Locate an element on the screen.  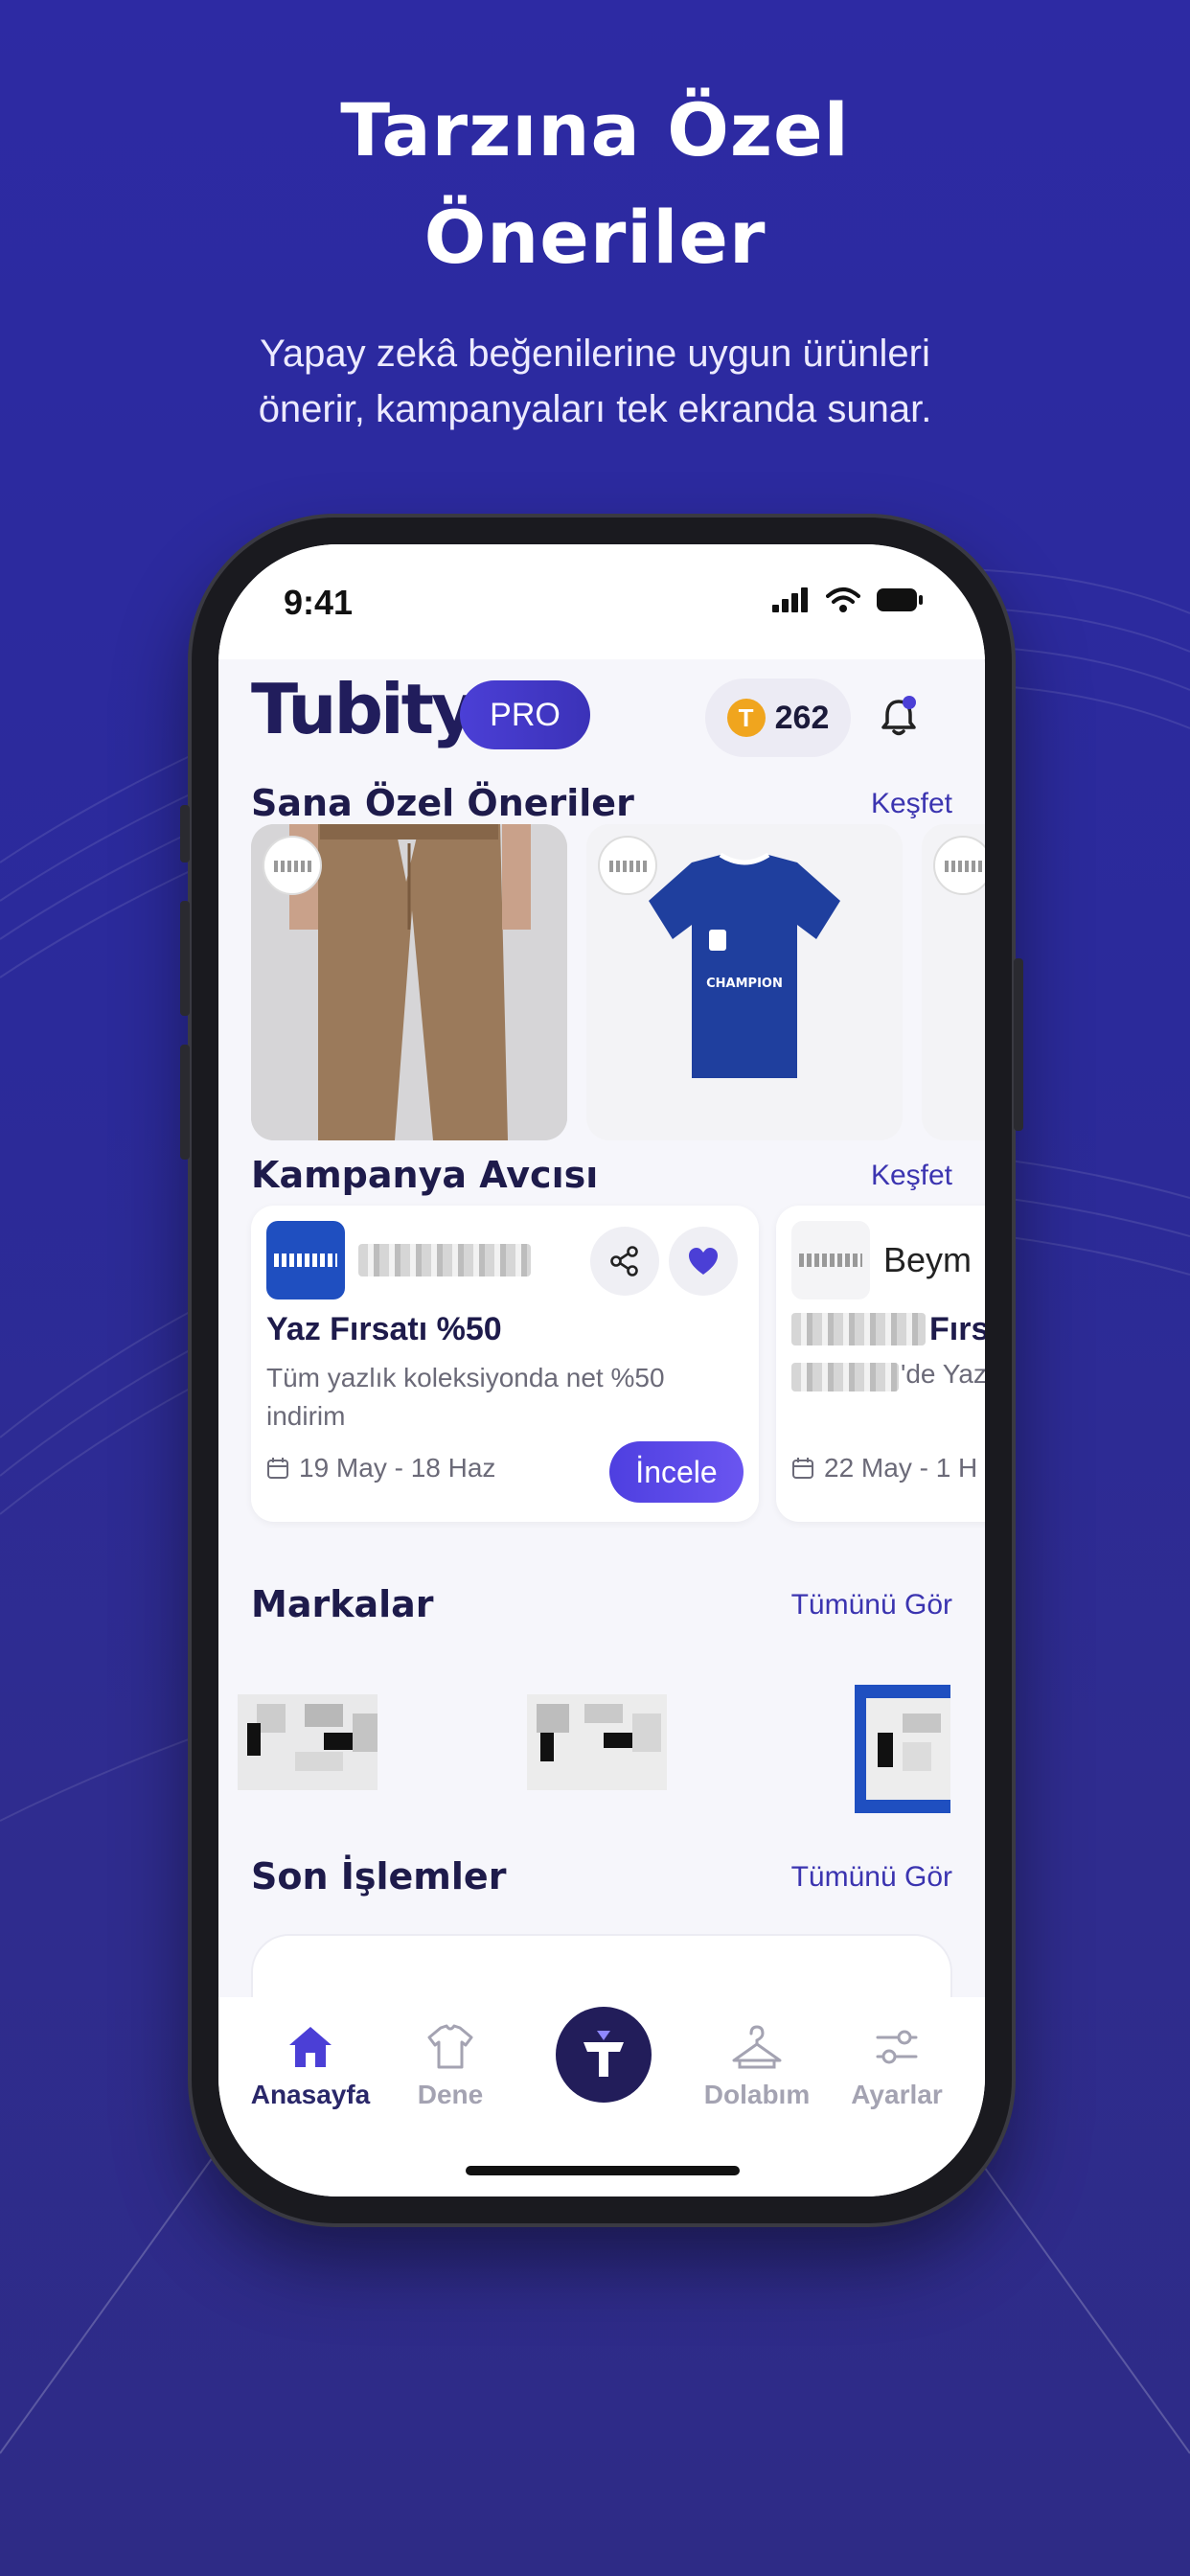
recommendation-card-tshirt: CHAMPION is located at coordinates (745, 982).